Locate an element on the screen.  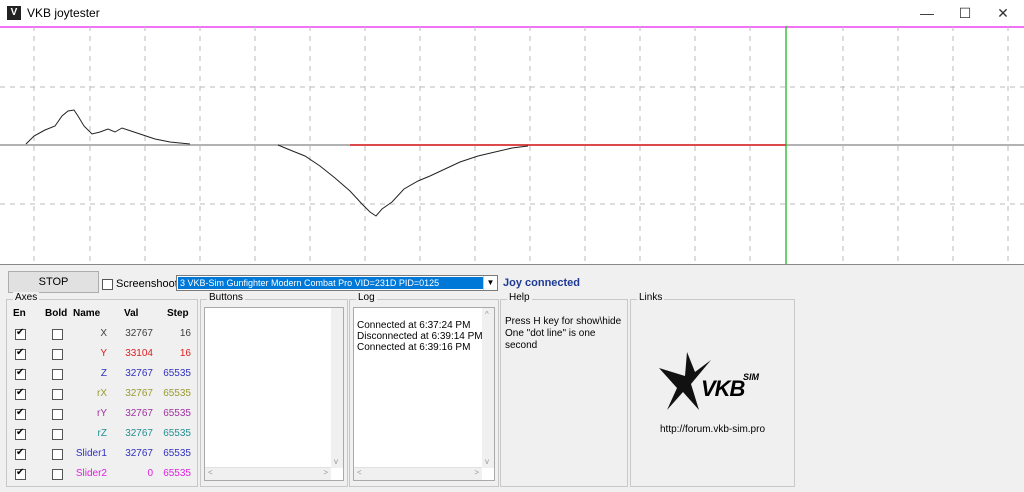
app-icon: V is located at coordinates (14, 13).